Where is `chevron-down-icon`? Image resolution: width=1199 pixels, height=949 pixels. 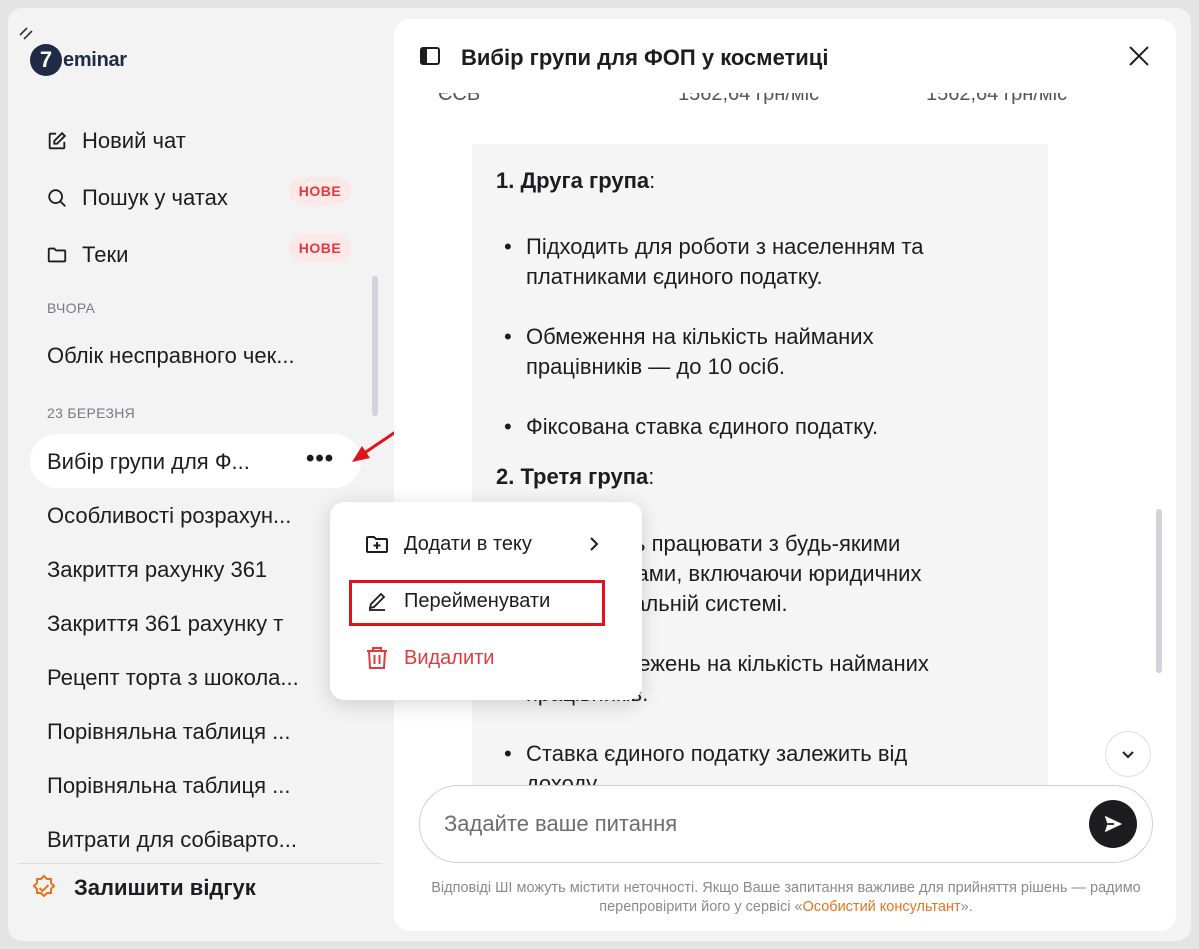 chevron-down-icon is located at coordinates (1128, 755).